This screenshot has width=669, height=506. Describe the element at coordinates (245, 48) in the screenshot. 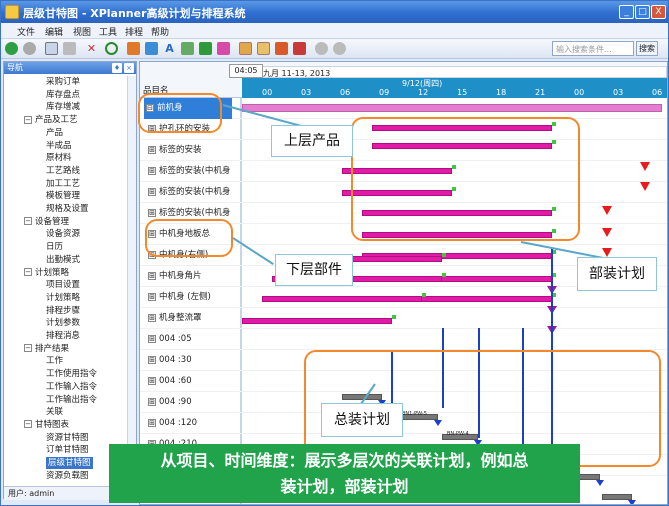

I see `grid-icon` at that location.